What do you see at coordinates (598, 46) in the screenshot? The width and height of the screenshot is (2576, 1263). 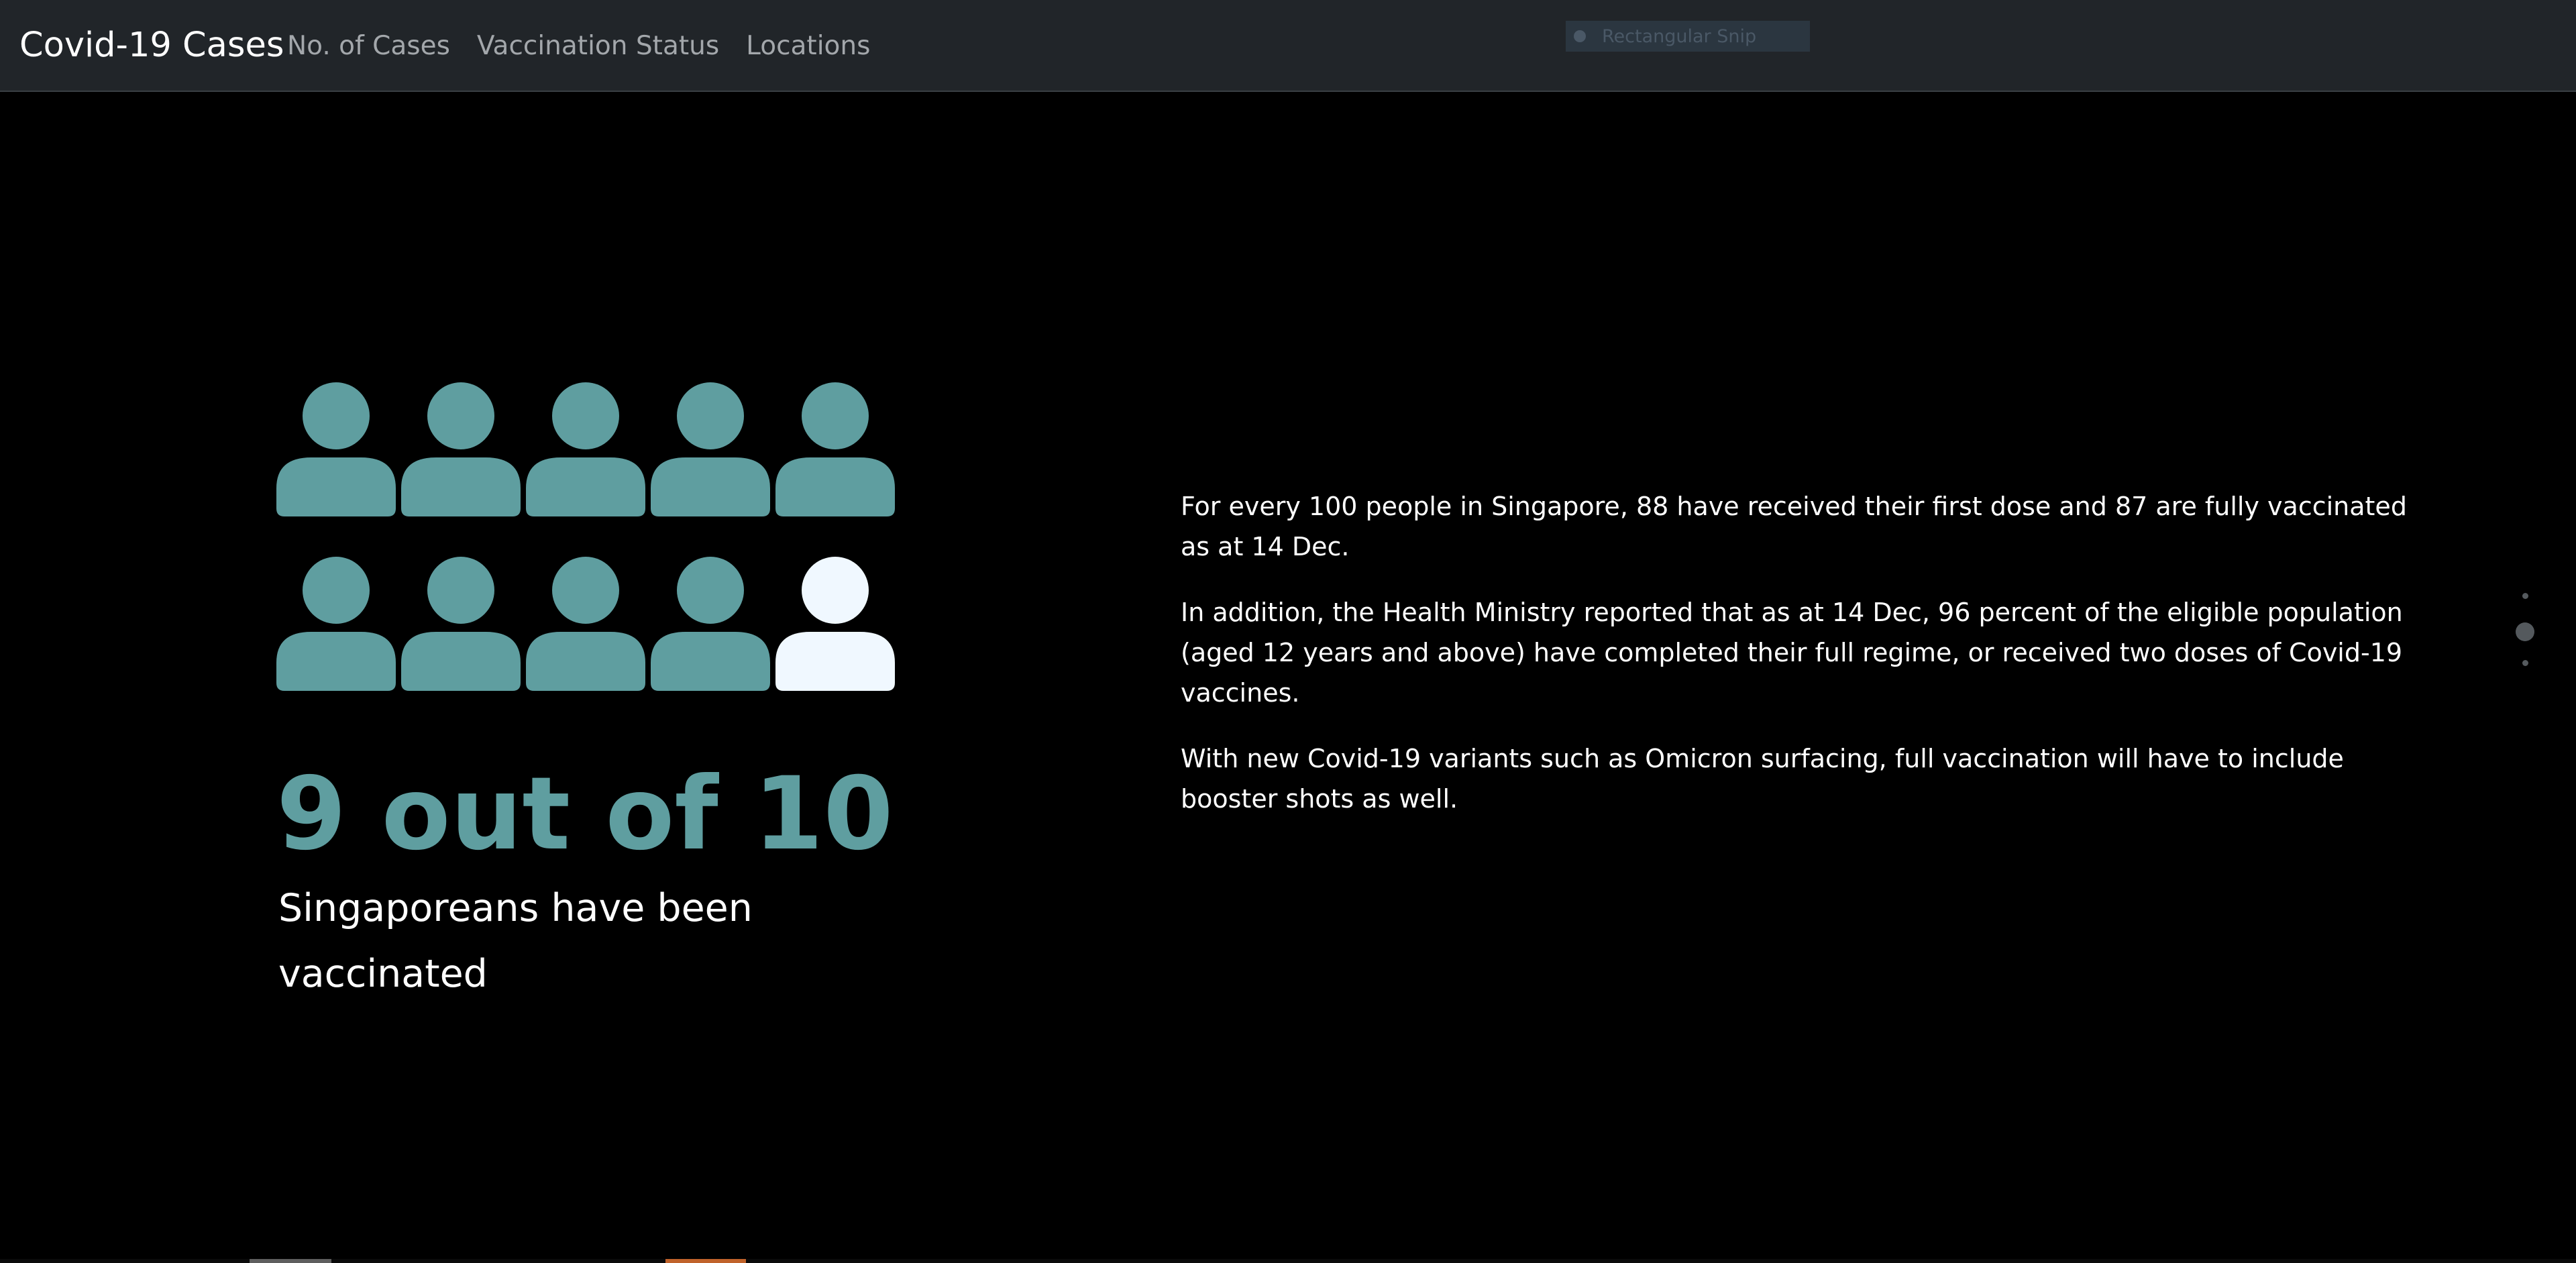 I see `nav-link-vaccination-status: Vaccination Status` at bounding box center [598, 46].